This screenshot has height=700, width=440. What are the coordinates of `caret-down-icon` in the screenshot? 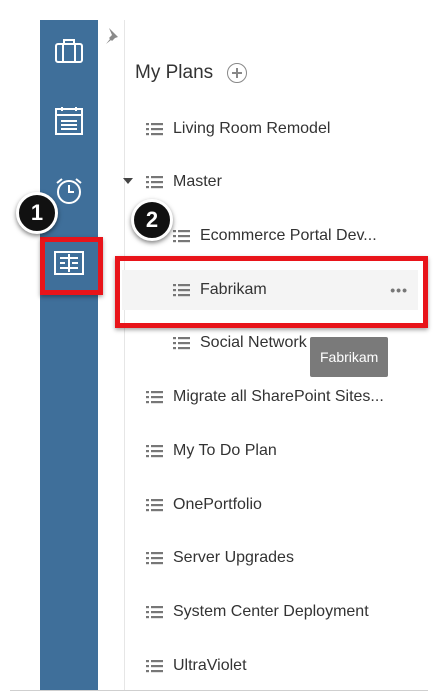 It's located at (128, 181).